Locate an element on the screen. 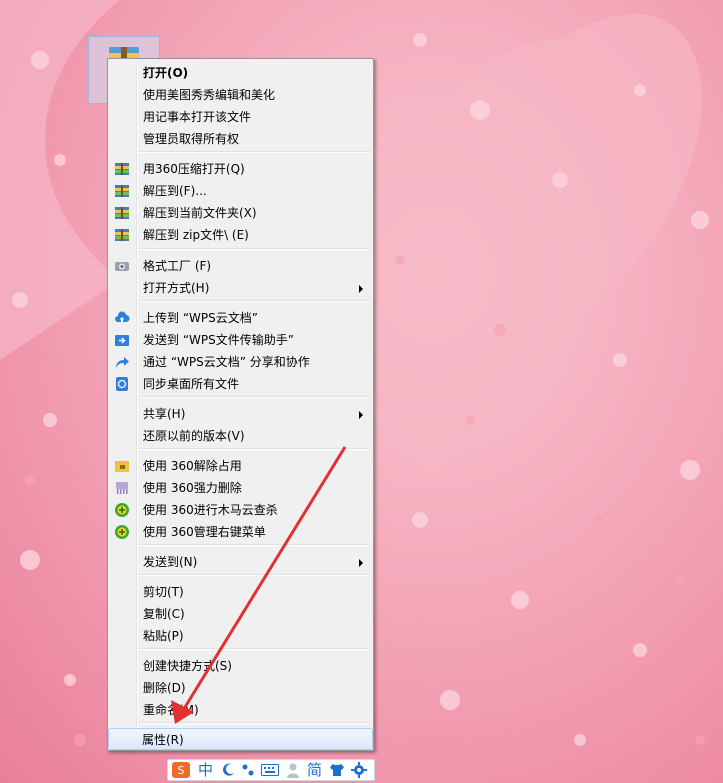 Image resolution: width=723 pixels, height=783 pixels. menu-item-label: 打开(O) is located at coordinates (166, 73).